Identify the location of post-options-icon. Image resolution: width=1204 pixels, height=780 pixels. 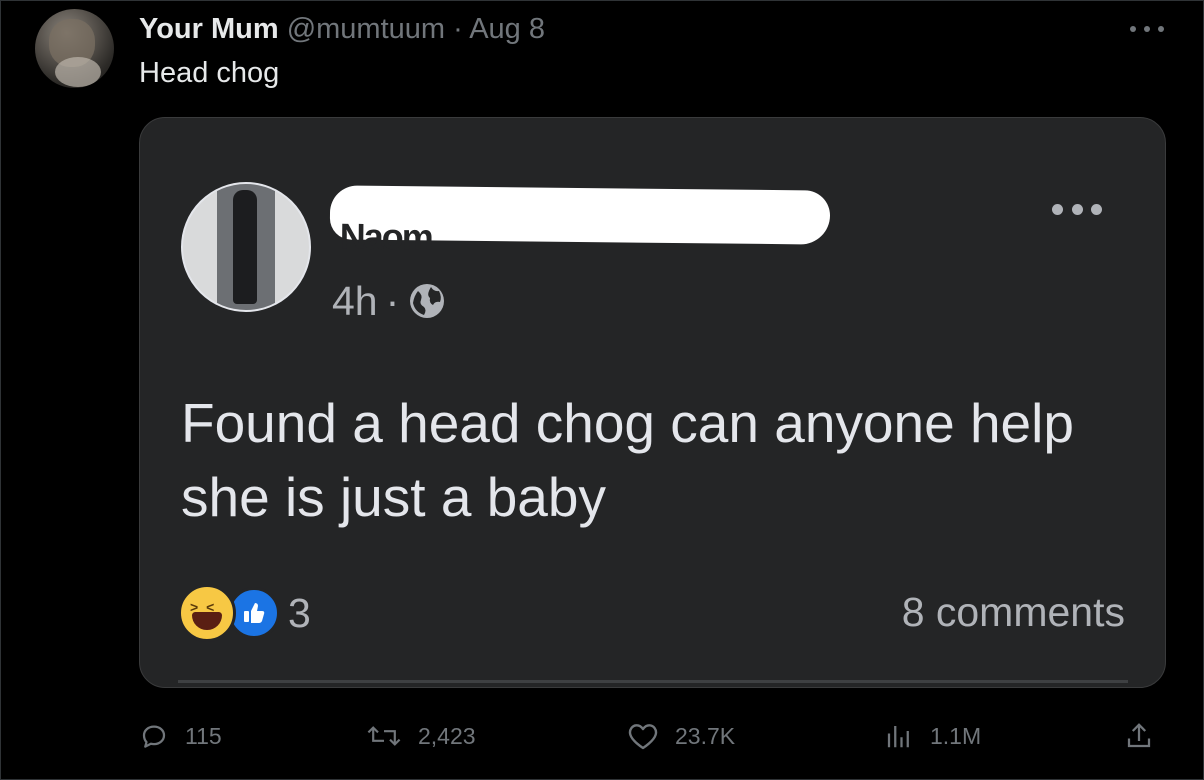
(1077, 209).